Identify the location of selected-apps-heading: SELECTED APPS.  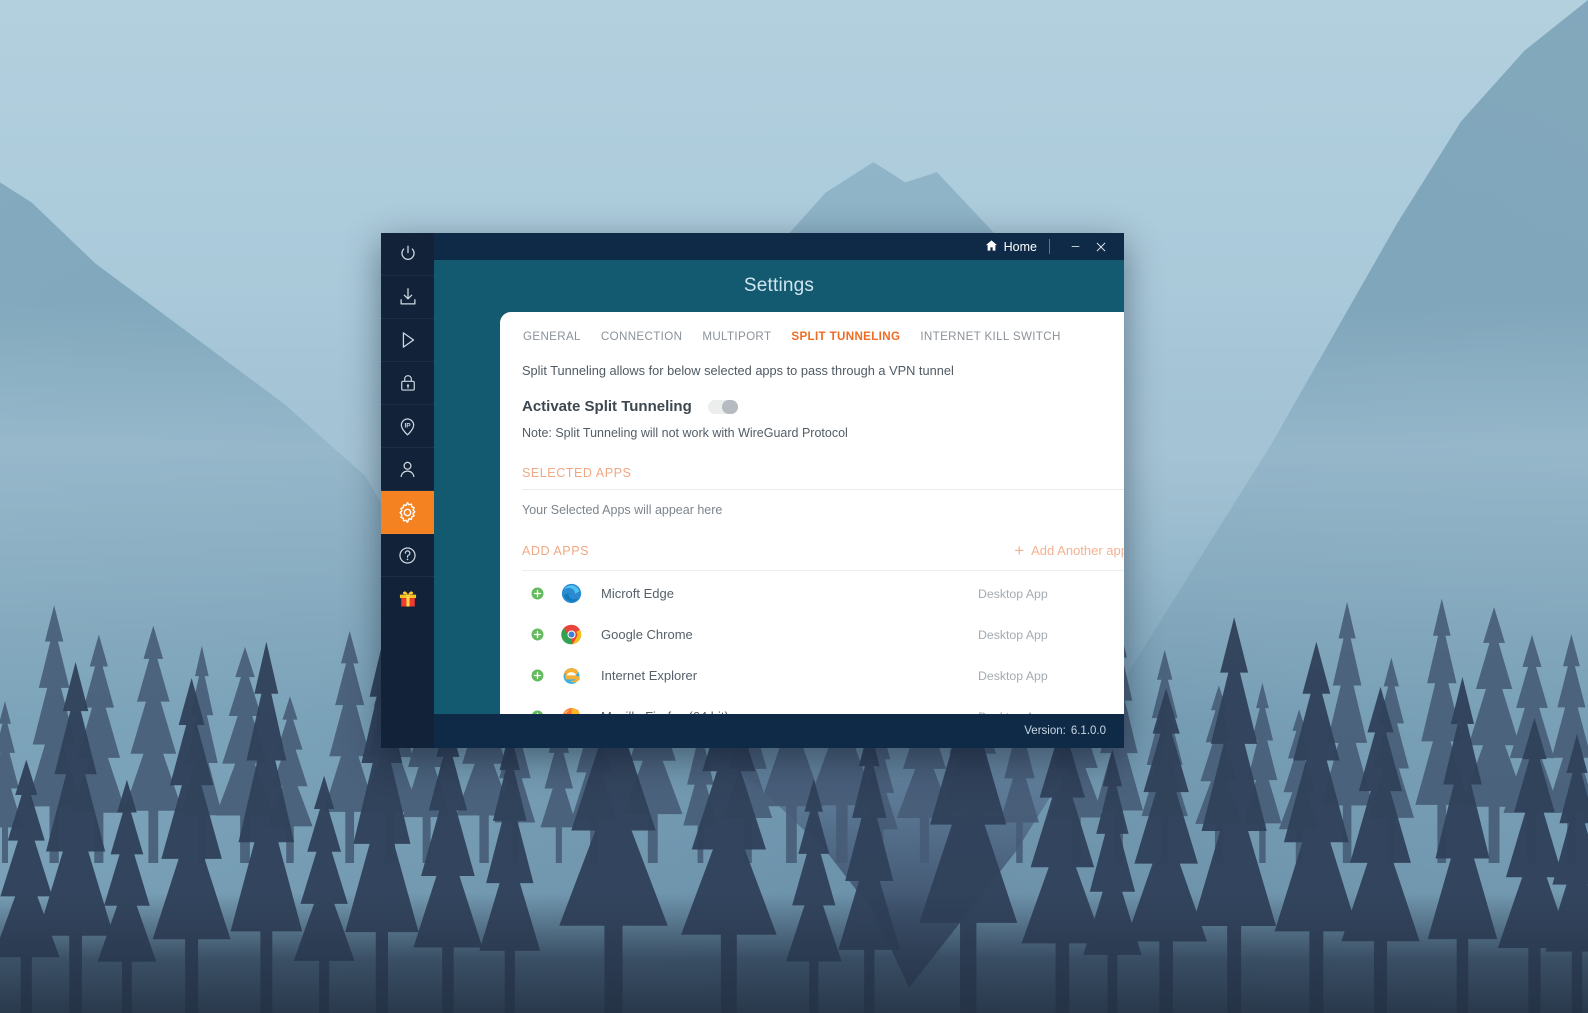
(577, 473).